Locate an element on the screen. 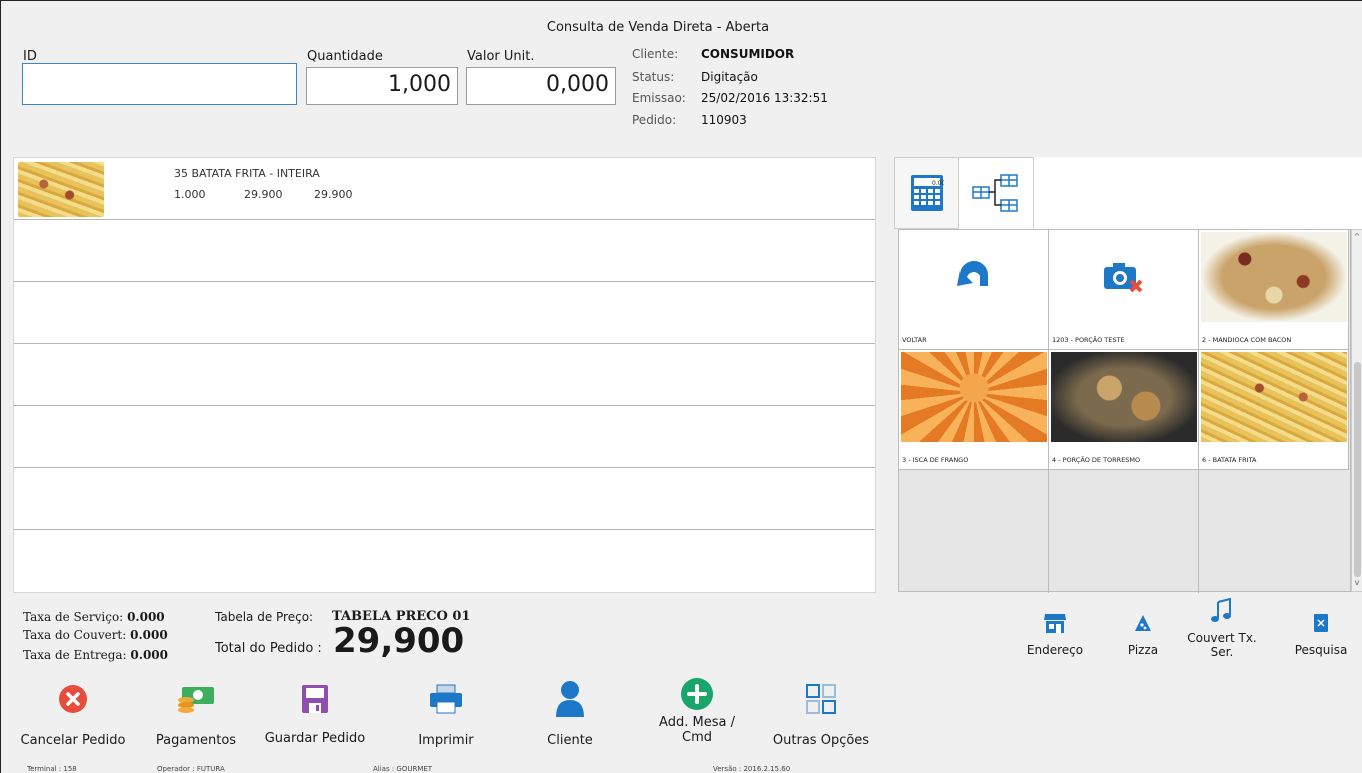 This screenshot has height=773, width=1362. search-book-icon is located at coordinates (1321, 623).